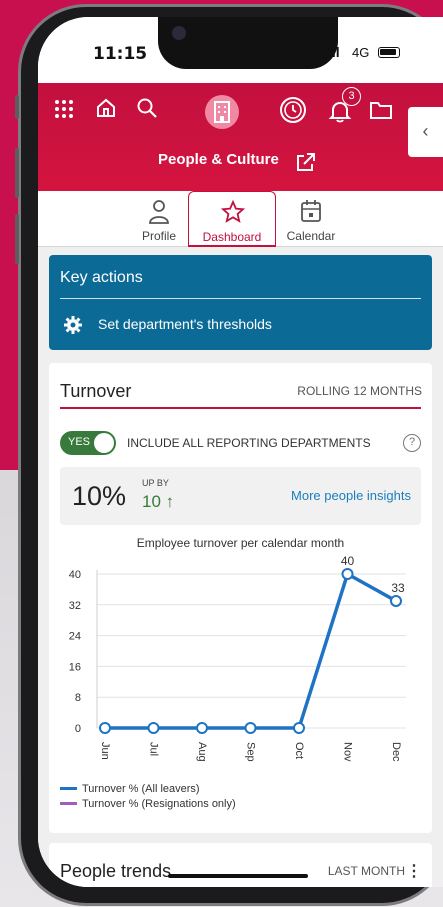 Image resolution: width=443 pixels, height=907 pixels. I want to click on page-title: People & Culture, so click(218, 159).